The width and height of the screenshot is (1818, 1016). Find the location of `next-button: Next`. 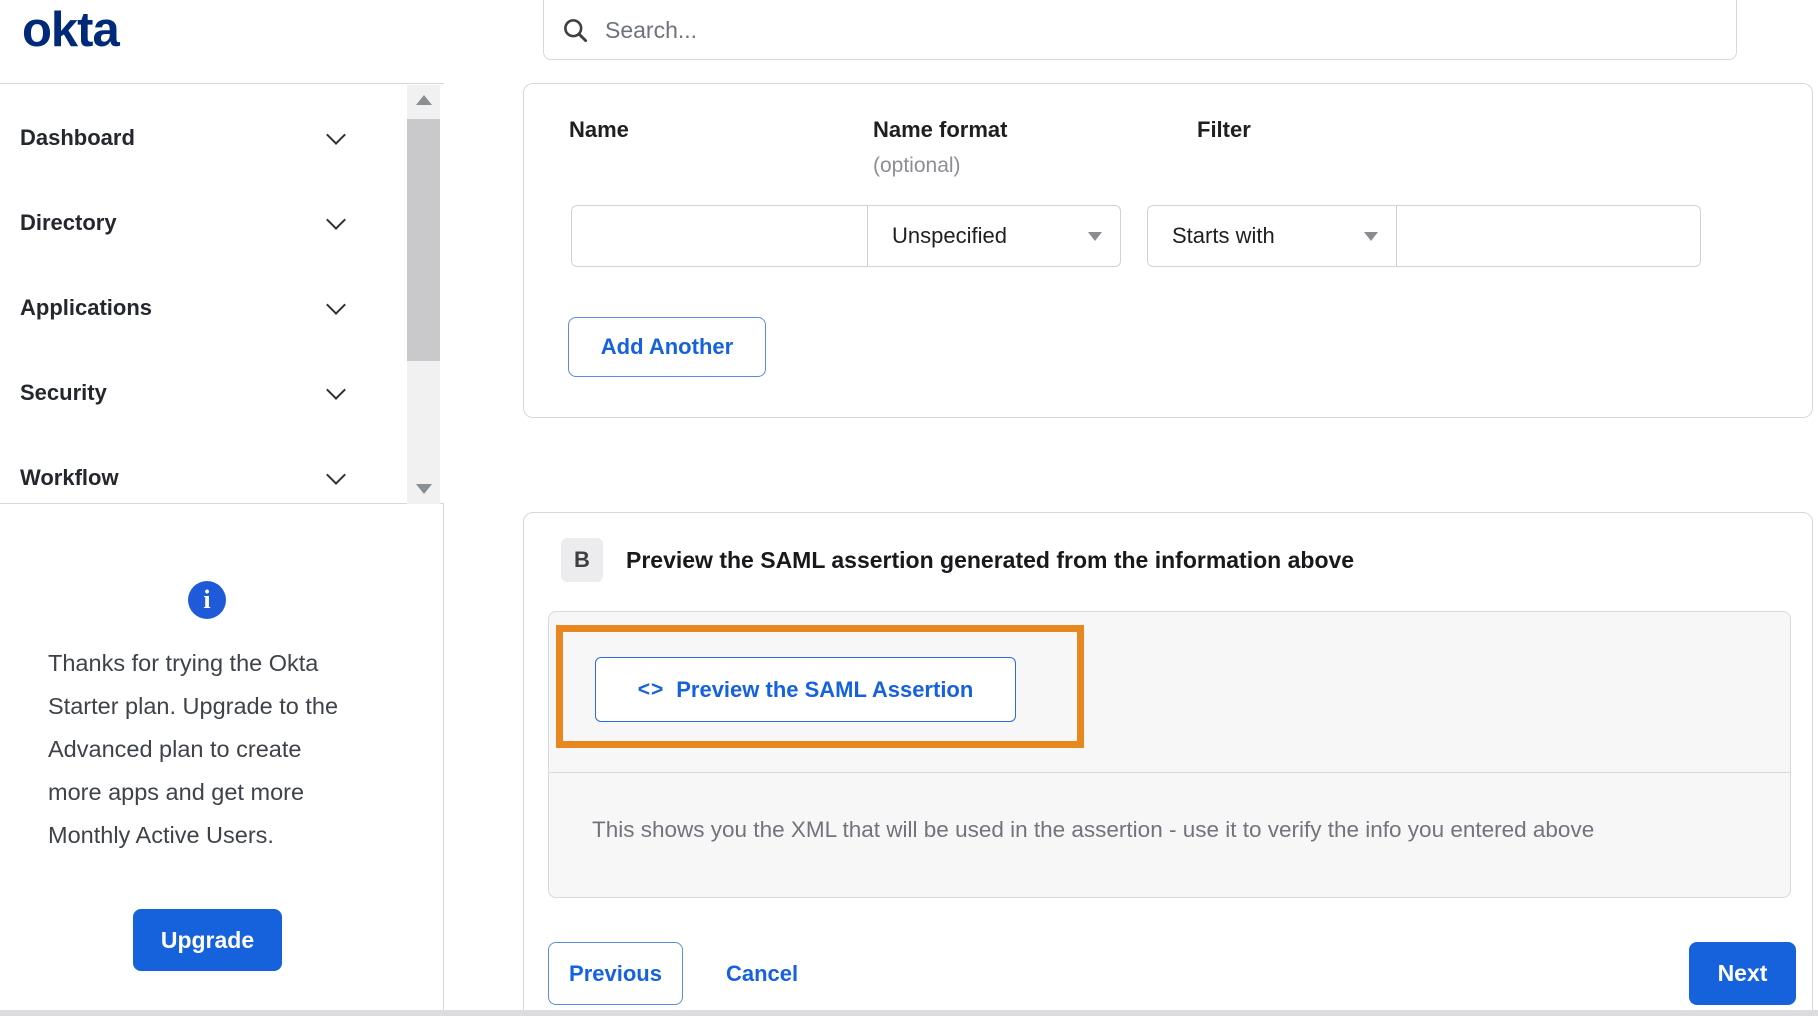

next-button: Next is located at coordinates (1742, 973).